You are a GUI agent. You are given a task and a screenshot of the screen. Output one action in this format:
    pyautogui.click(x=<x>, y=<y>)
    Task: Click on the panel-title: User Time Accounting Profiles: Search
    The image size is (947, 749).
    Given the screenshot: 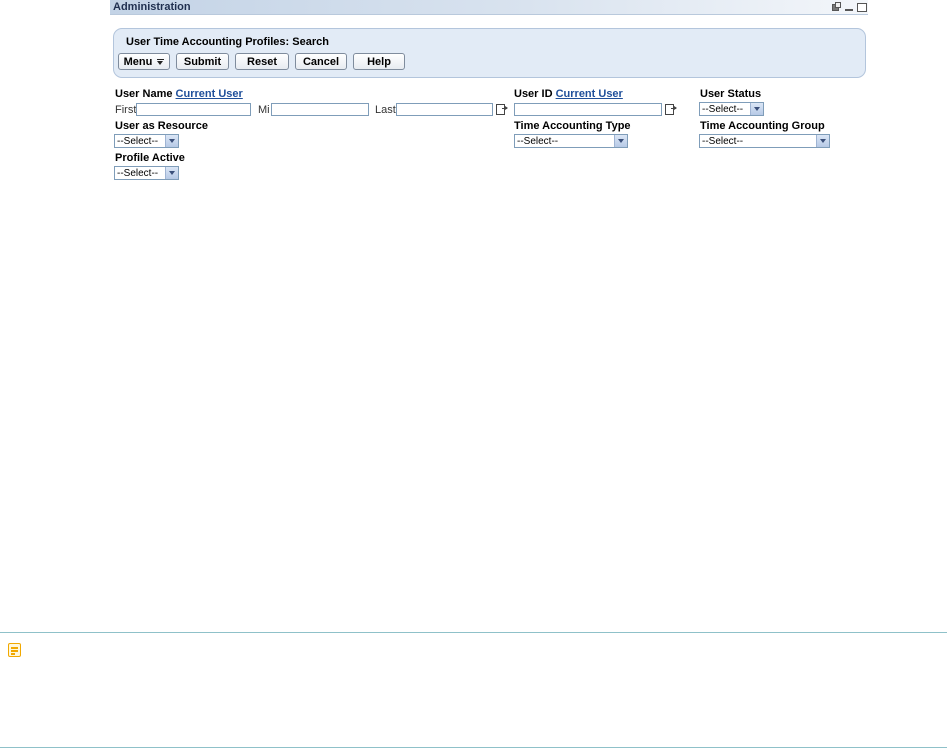 What is the action you would take?
    pyautogui.click(x=227, y=42)
    